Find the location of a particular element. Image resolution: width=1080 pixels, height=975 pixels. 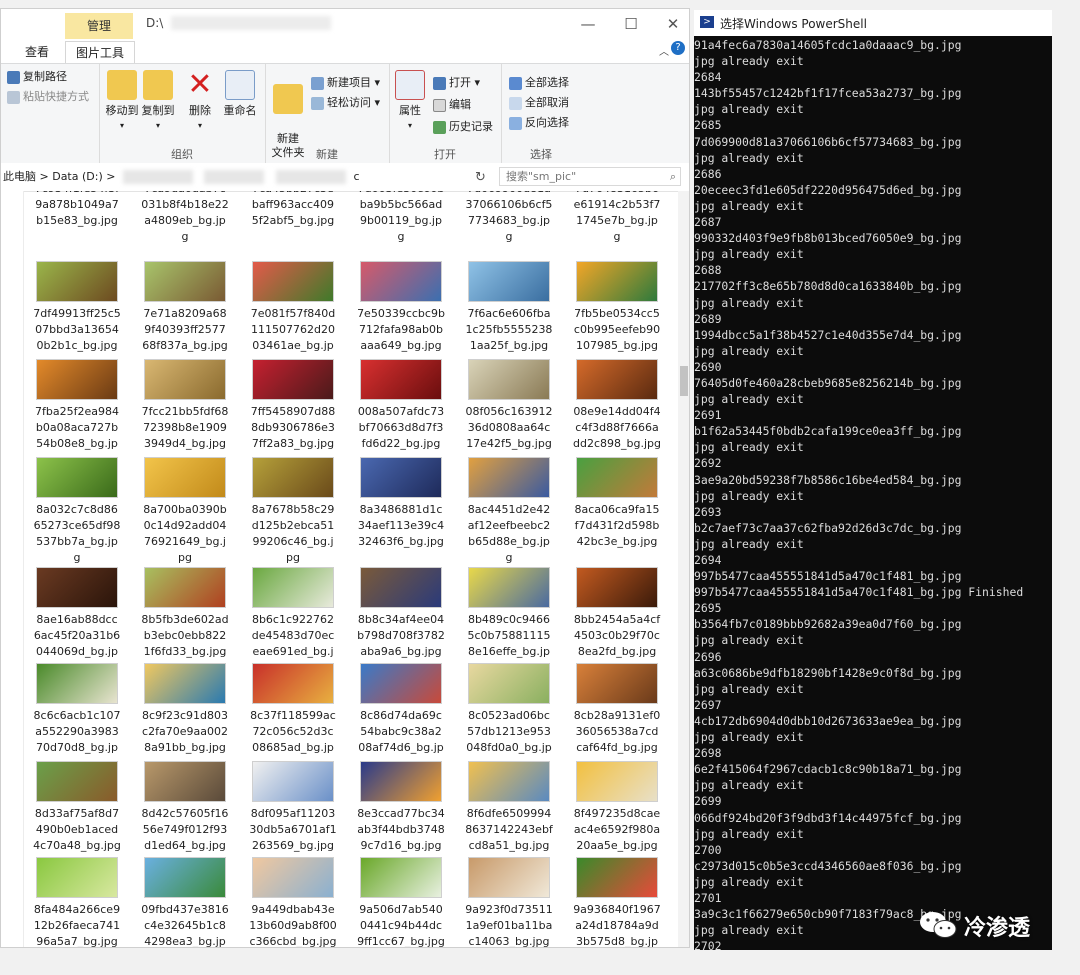

file-item: 8c37f118599ac72c056c52d3c08685ad_bg.jpg is located at coordinates (293, 717).